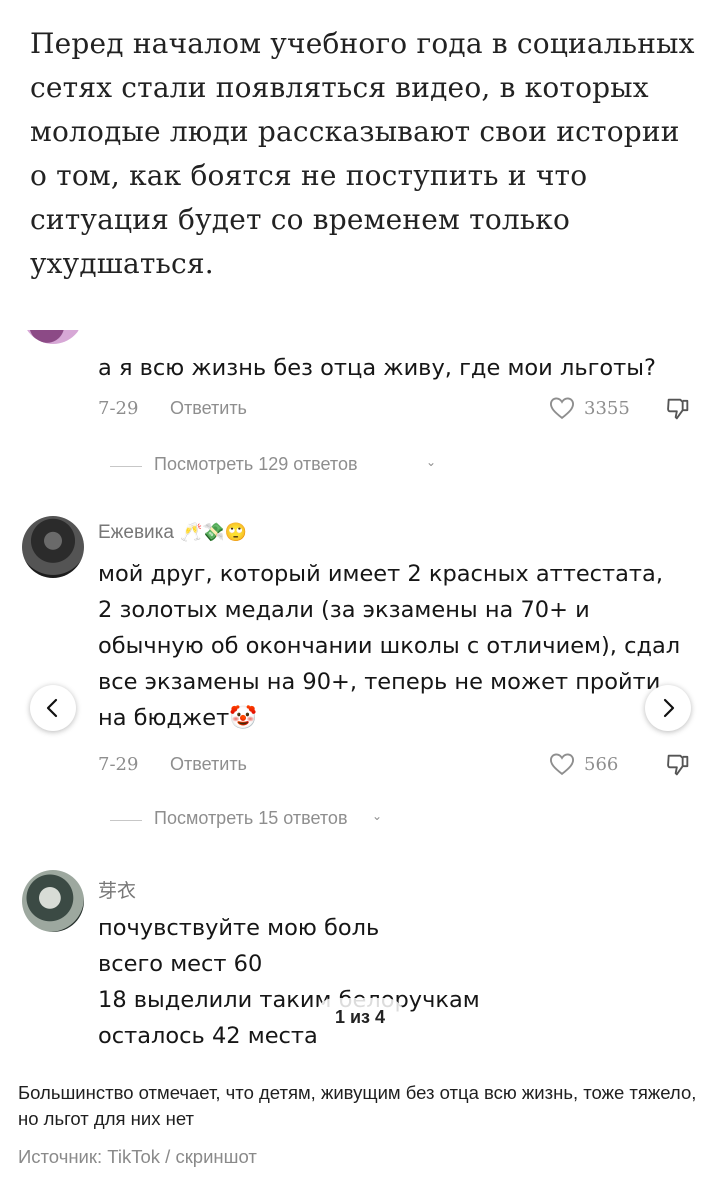 The height and width of the screenshot is (1200, 720). I want to click on like-count: 566, so click(601, 764).